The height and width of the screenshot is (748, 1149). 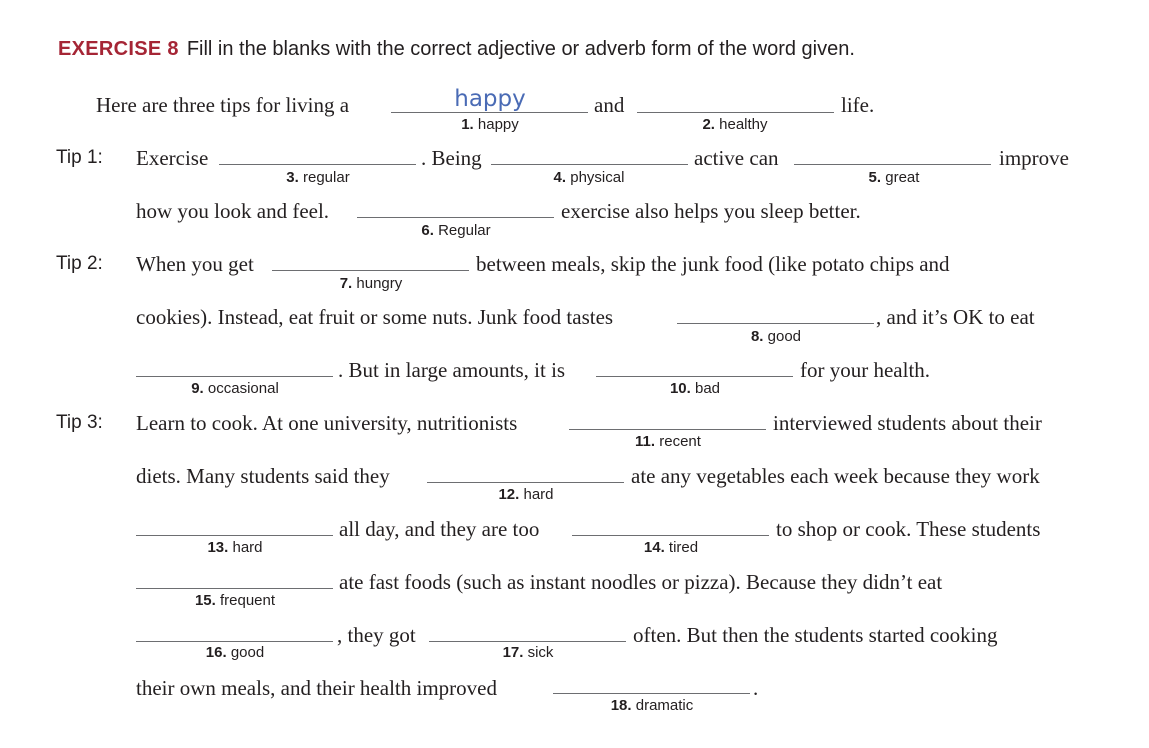 What do you see at coordinates (195, 264) in the screenshot?
I see `tip2-text-when: When you get` at bounding box center [195, 264].